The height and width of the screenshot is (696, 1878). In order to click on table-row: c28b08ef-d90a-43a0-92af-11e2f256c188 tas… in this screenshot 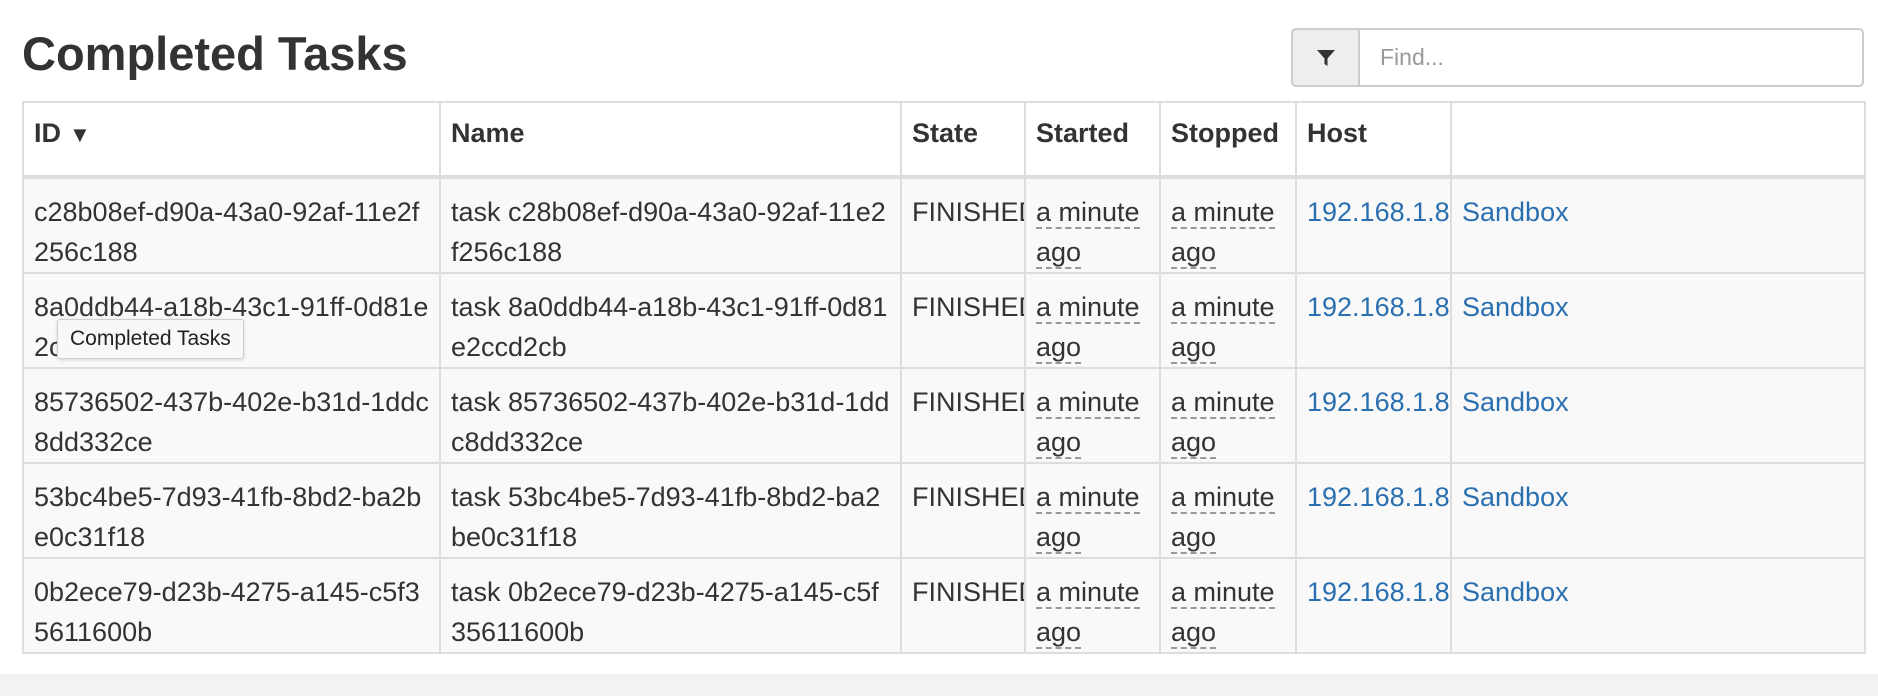, I will do `click(944, 225)`.